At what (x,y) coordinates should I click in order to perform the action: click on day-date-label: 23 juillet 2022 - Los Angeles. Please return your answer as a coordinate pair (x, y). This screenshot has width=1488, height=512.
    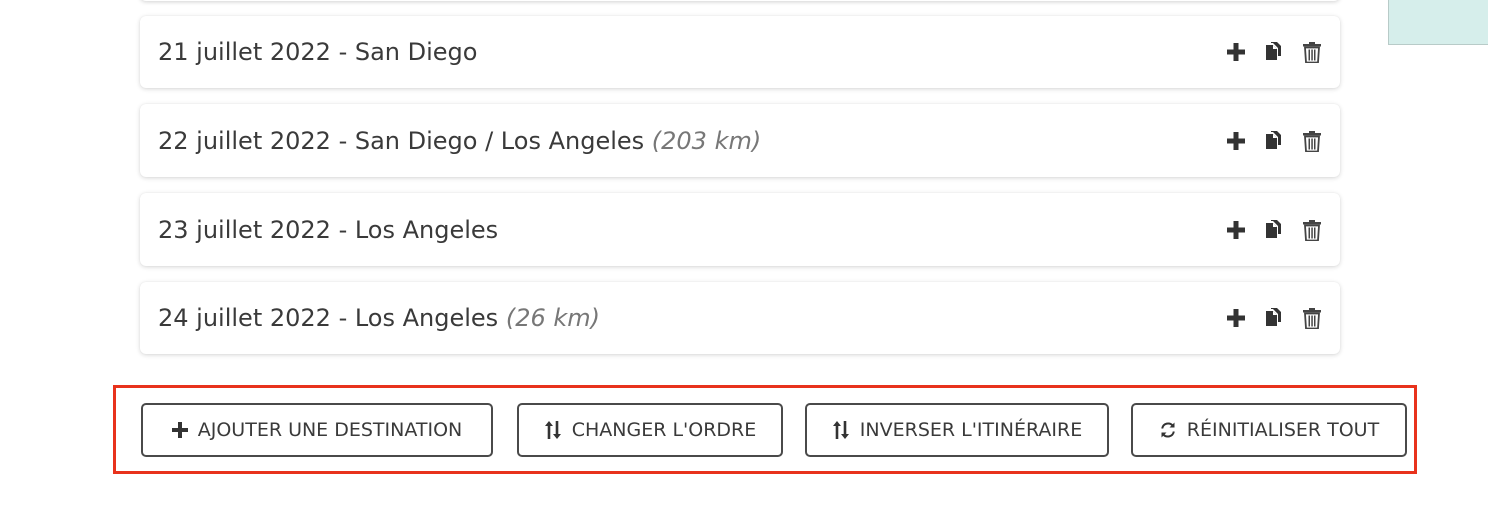
    Looking at the image, I should click on (328, 229).